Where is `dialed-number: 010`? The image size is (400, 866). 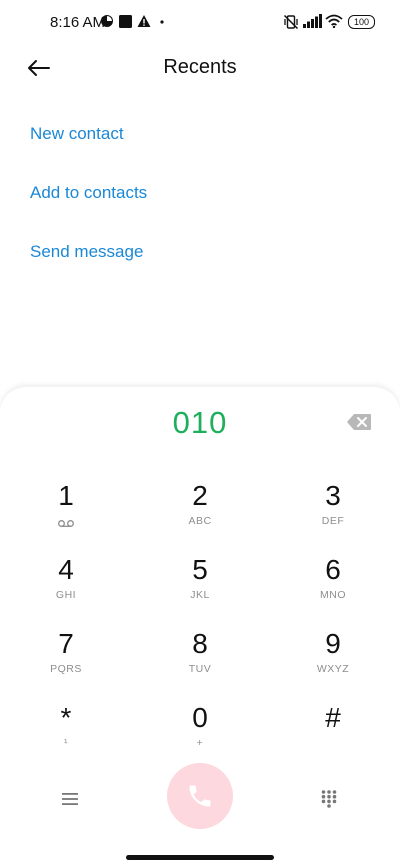
dialed-number: 010 is located at coordinates (200, 423).